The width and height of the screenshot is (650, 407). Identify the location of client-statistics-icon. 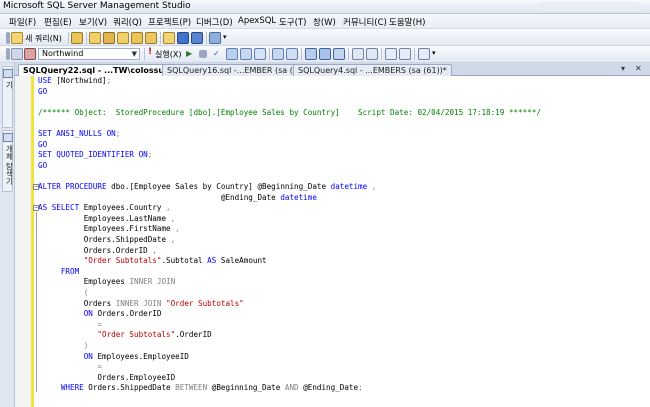
(292, 54).